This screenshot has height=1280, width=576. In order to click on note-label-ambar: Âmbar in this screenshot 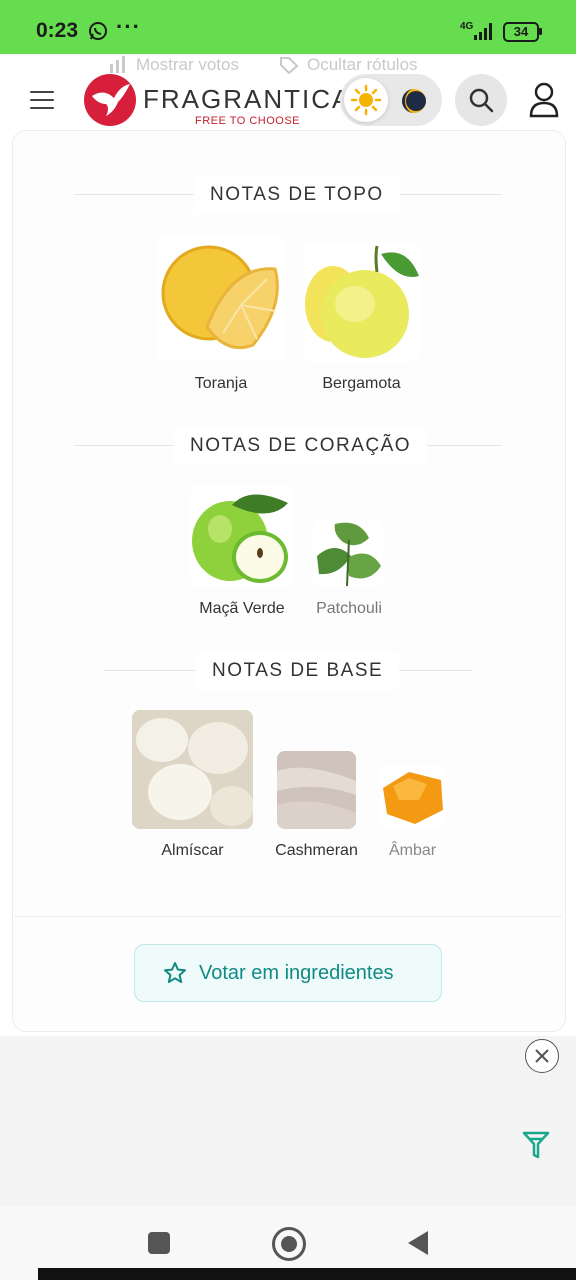, I will do `click(412, 851)`.